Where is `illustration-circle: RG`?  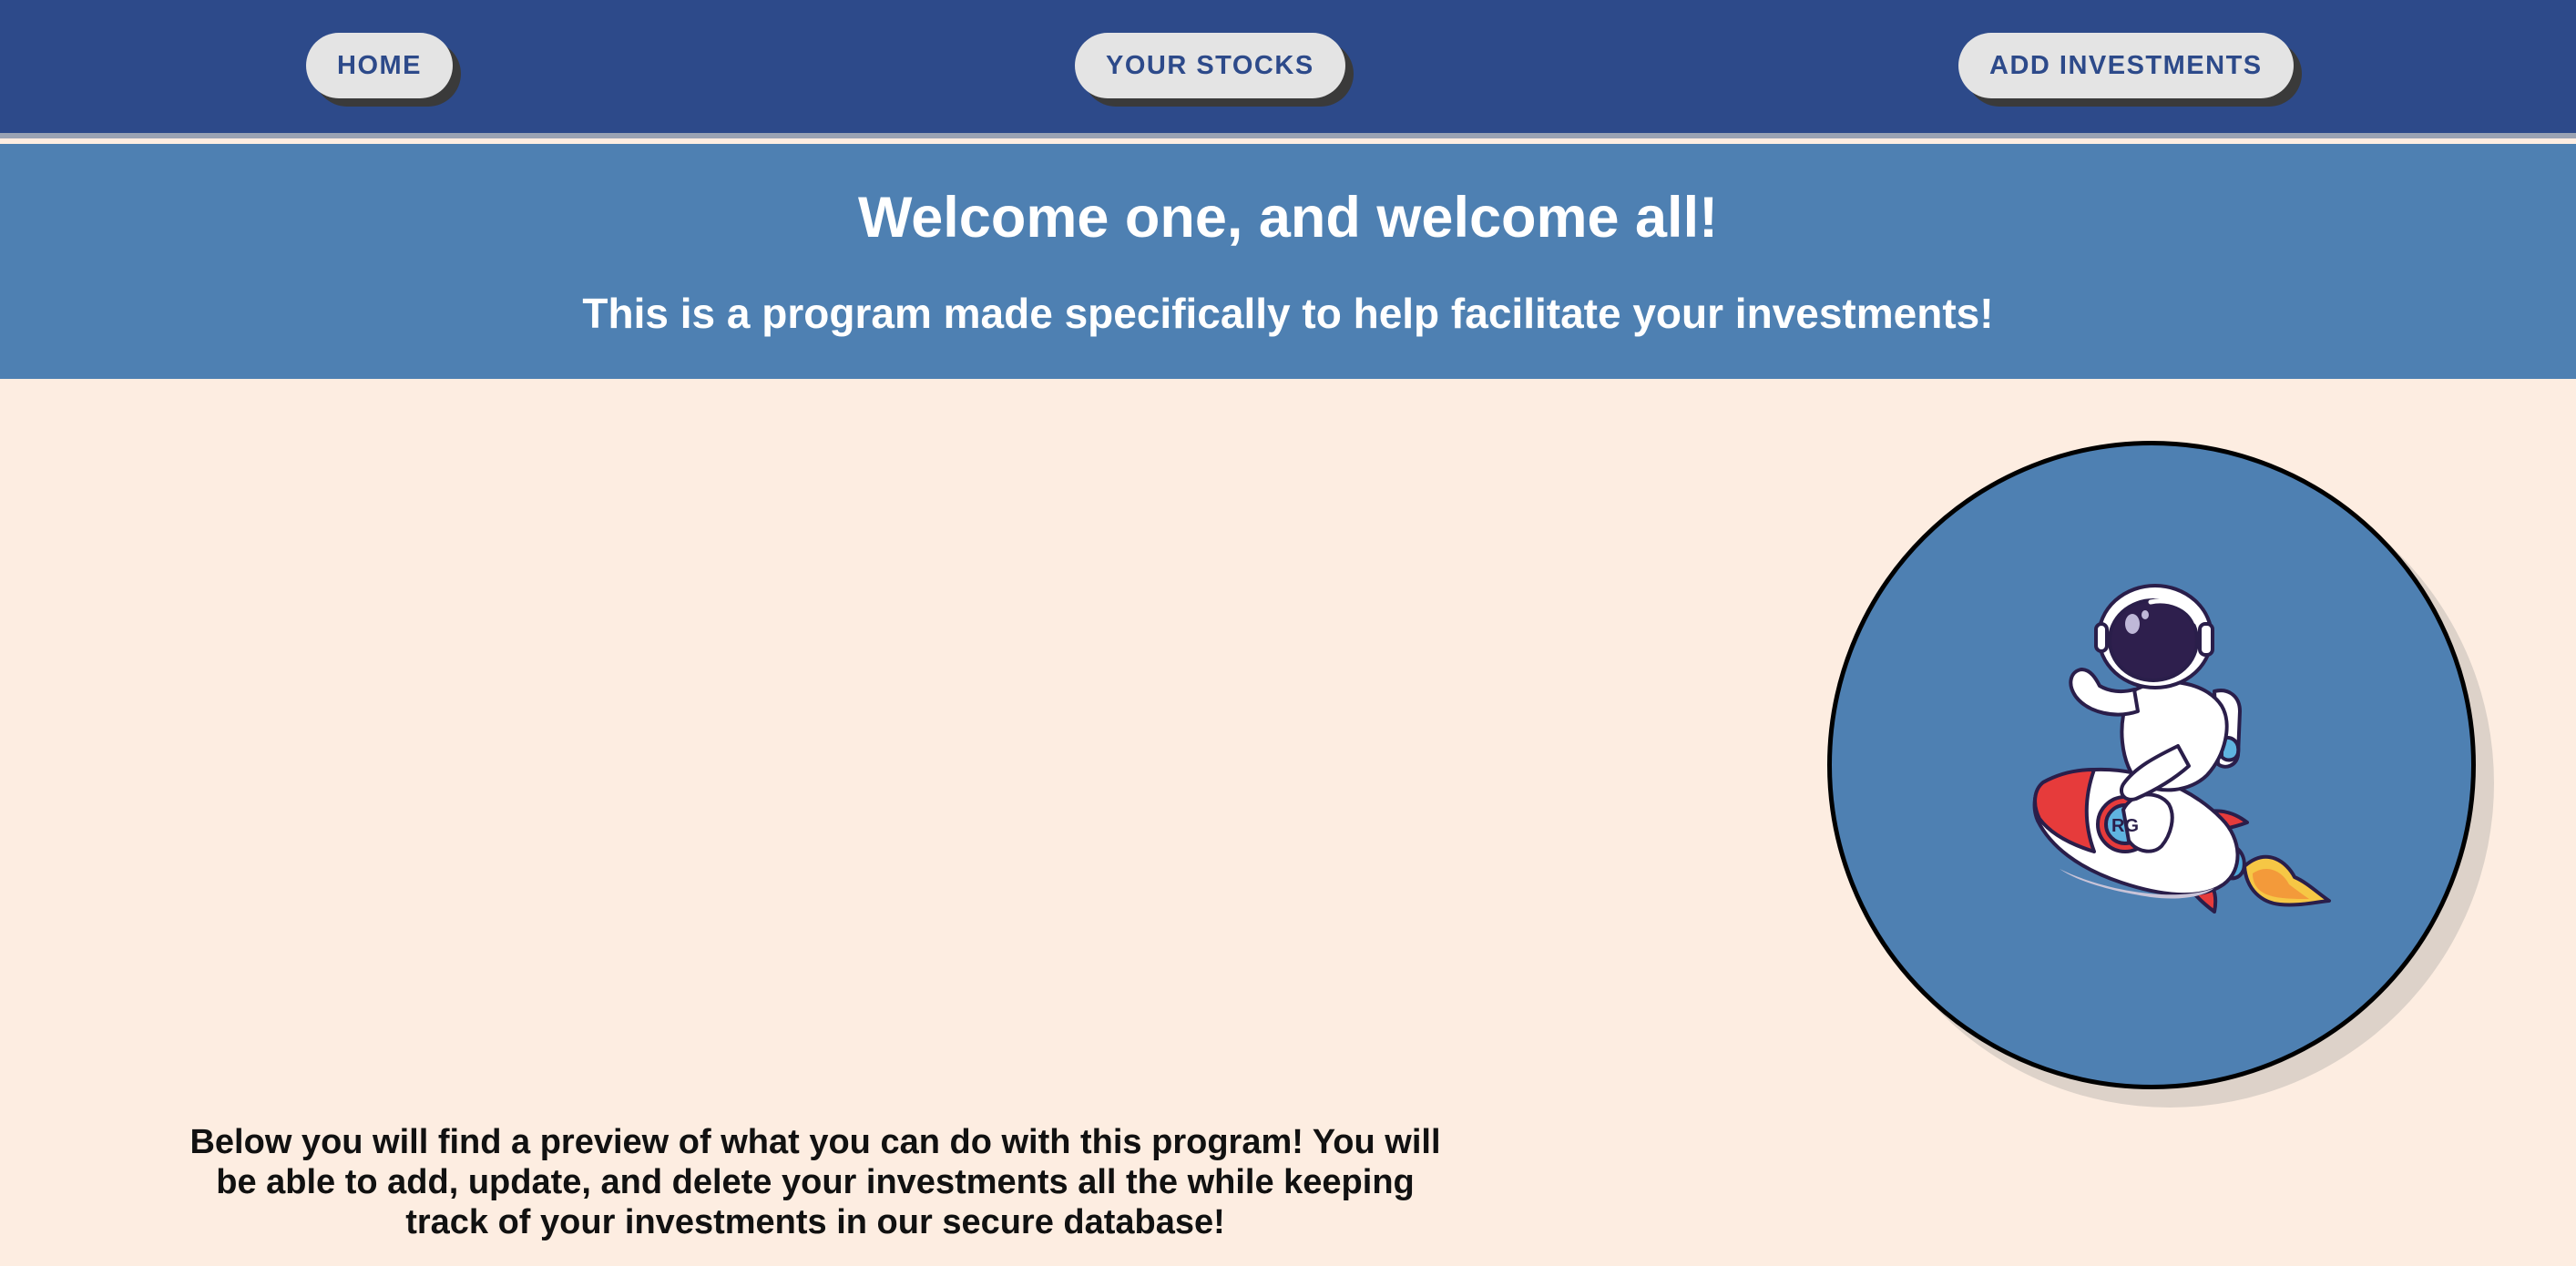
illustration-circle: RG is located at coordinates (2151, 765).